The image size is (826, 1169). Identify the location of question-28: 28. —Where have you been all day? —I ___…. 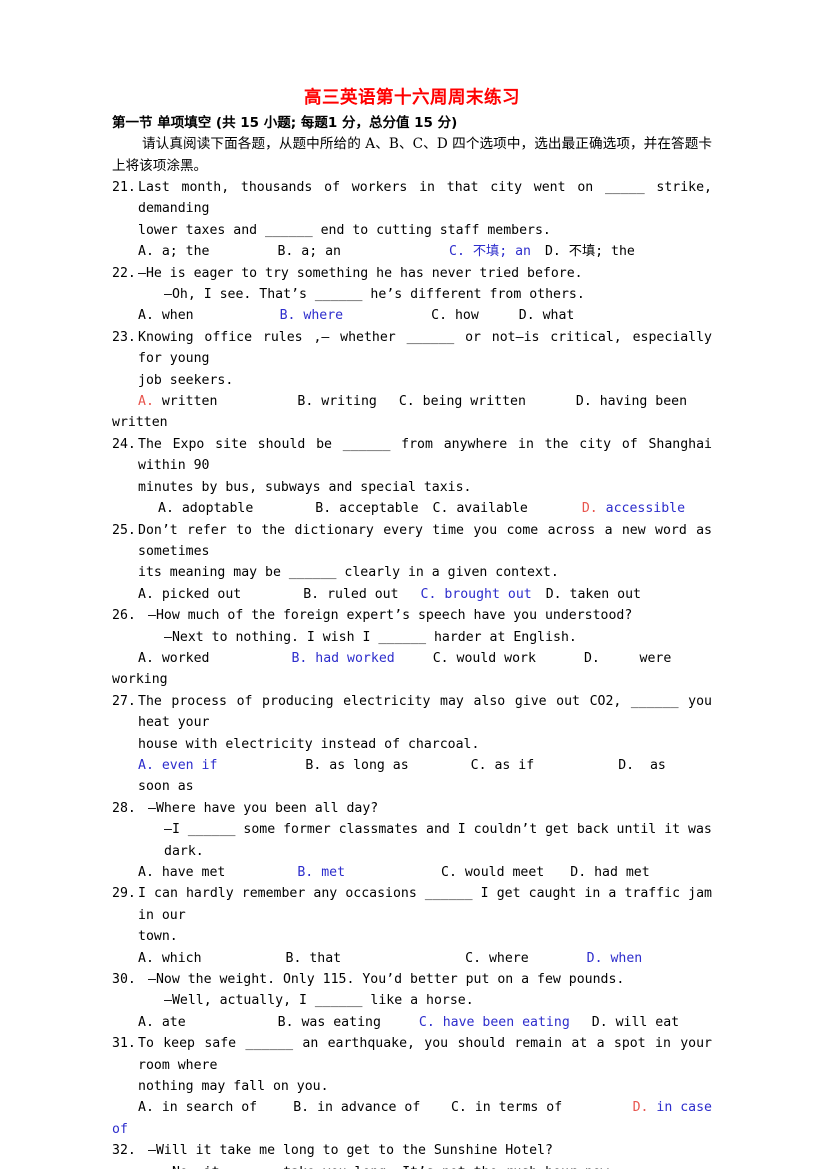
(412, 841).